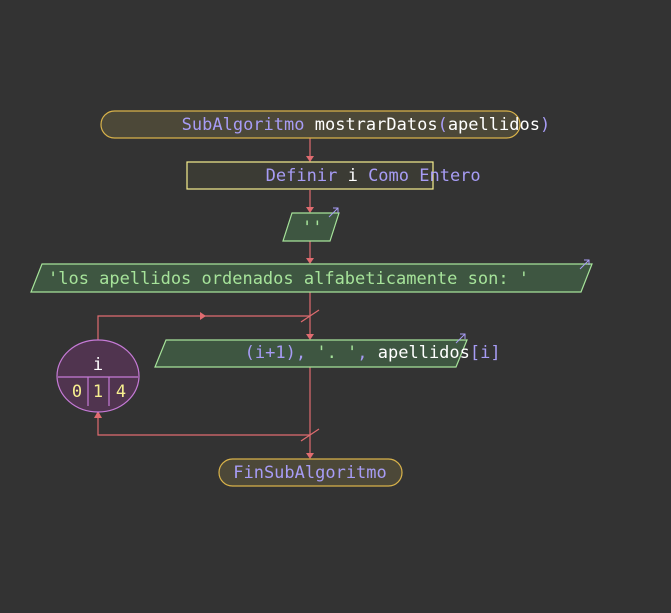 The height and width of the screenshot is (613, 671). I want to click on paren-close: ), so click(545, 125).